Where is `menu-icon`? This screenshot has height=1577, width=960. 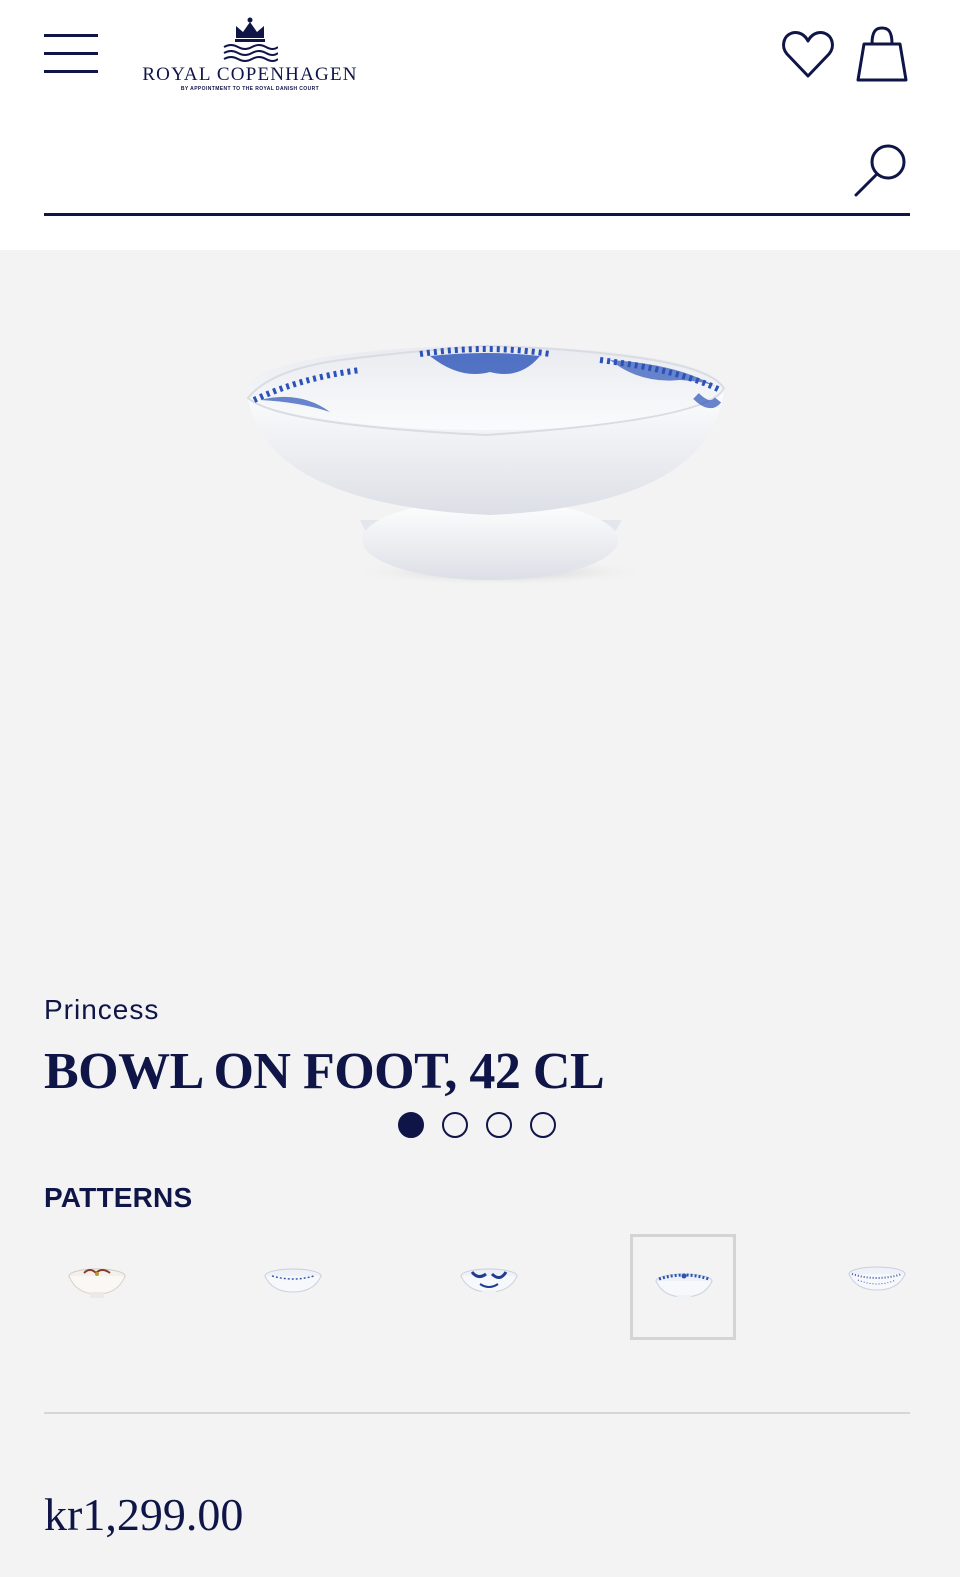 menu-icon is located at coordinates (71, 55).